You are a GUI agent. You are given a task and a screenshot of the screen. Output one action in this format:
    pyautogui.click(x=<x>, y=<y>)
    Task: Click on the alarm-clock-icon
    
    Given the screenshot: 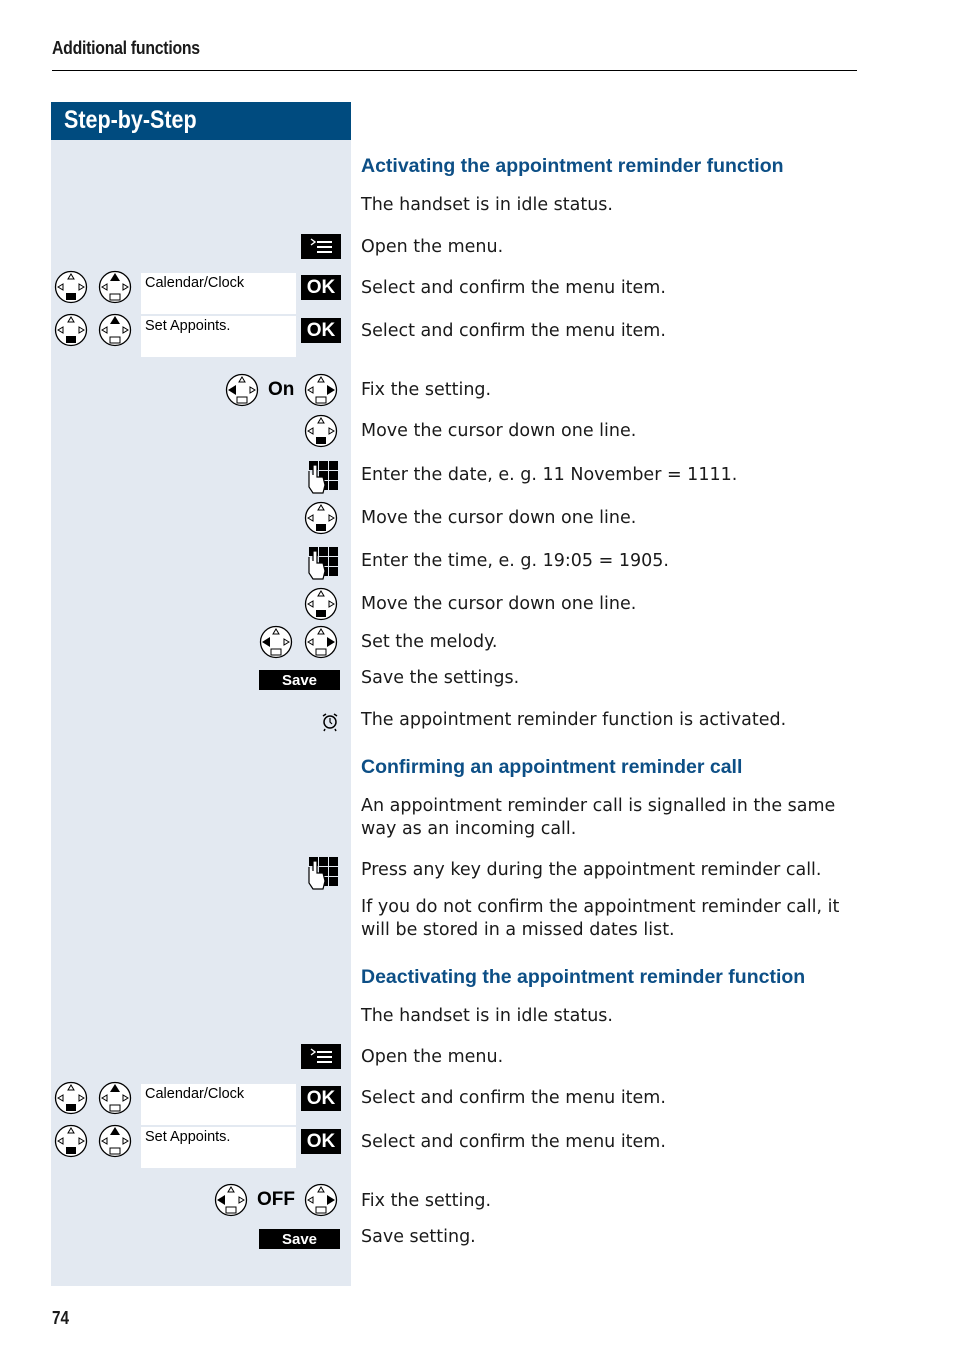 What is the action you would take?
    pyautogui.click(x=330, y=722)
    